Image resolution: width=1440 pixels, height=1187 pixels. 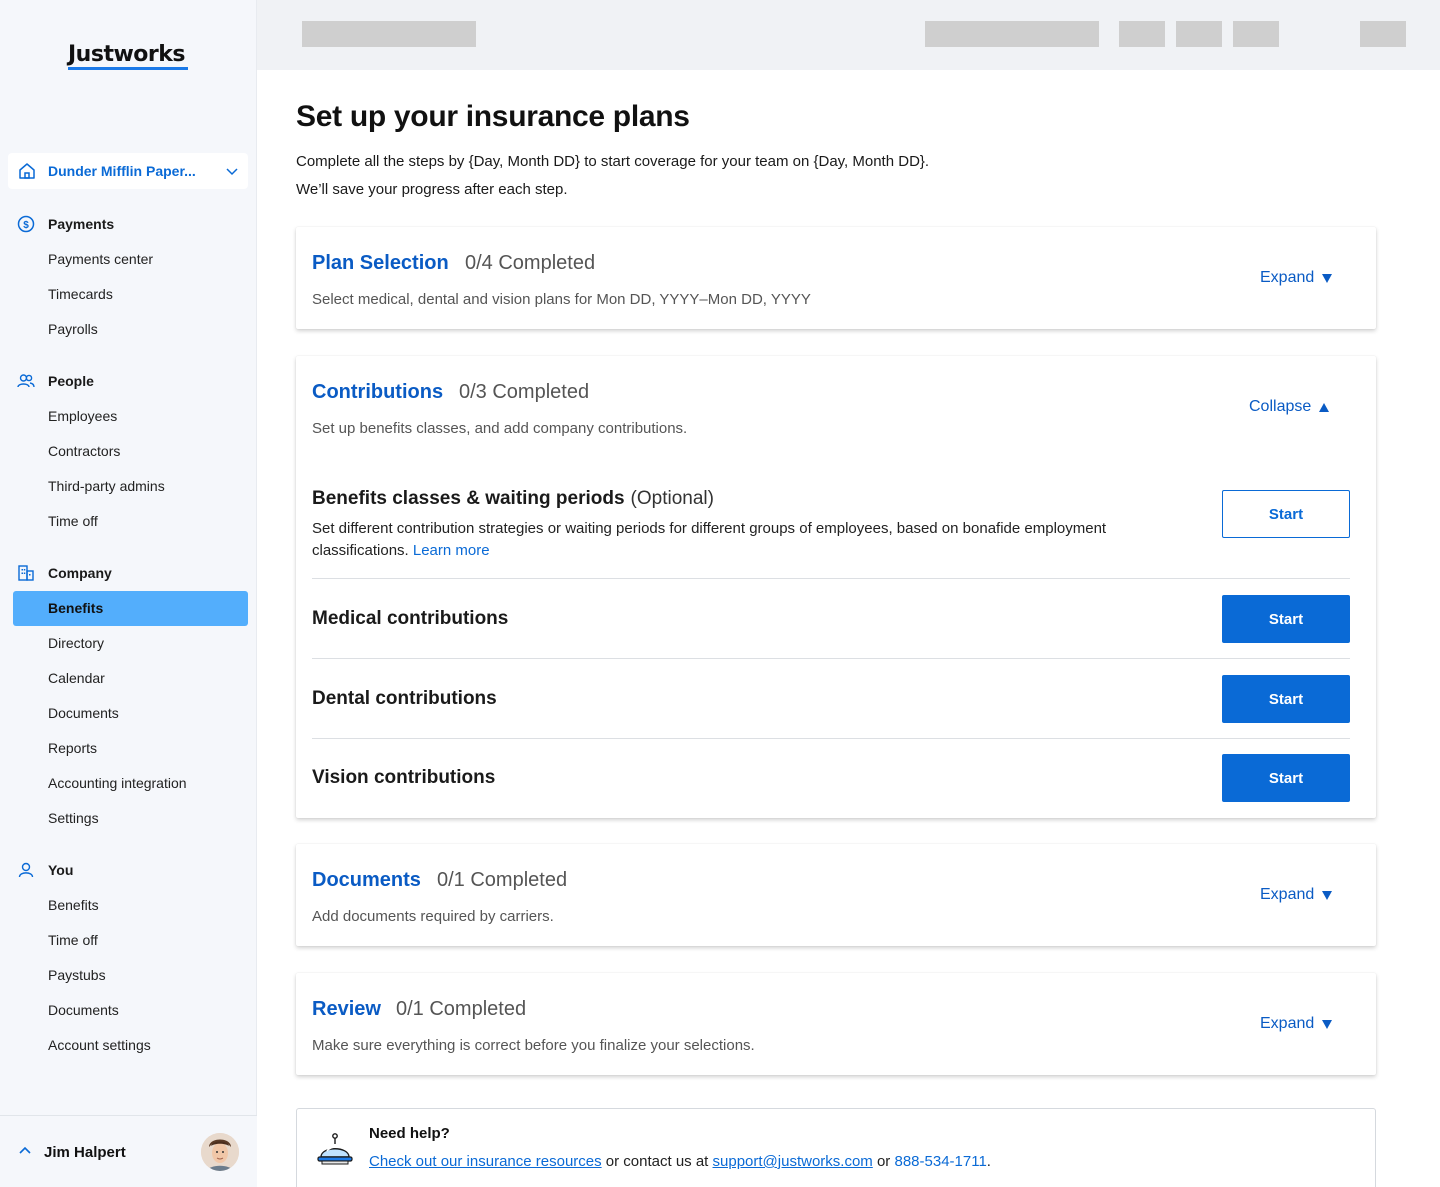 What do you see at coordinates (1286, 619) in the screenshot?
I see `start-medical-button: Start` at bounding box center [1286, 619].